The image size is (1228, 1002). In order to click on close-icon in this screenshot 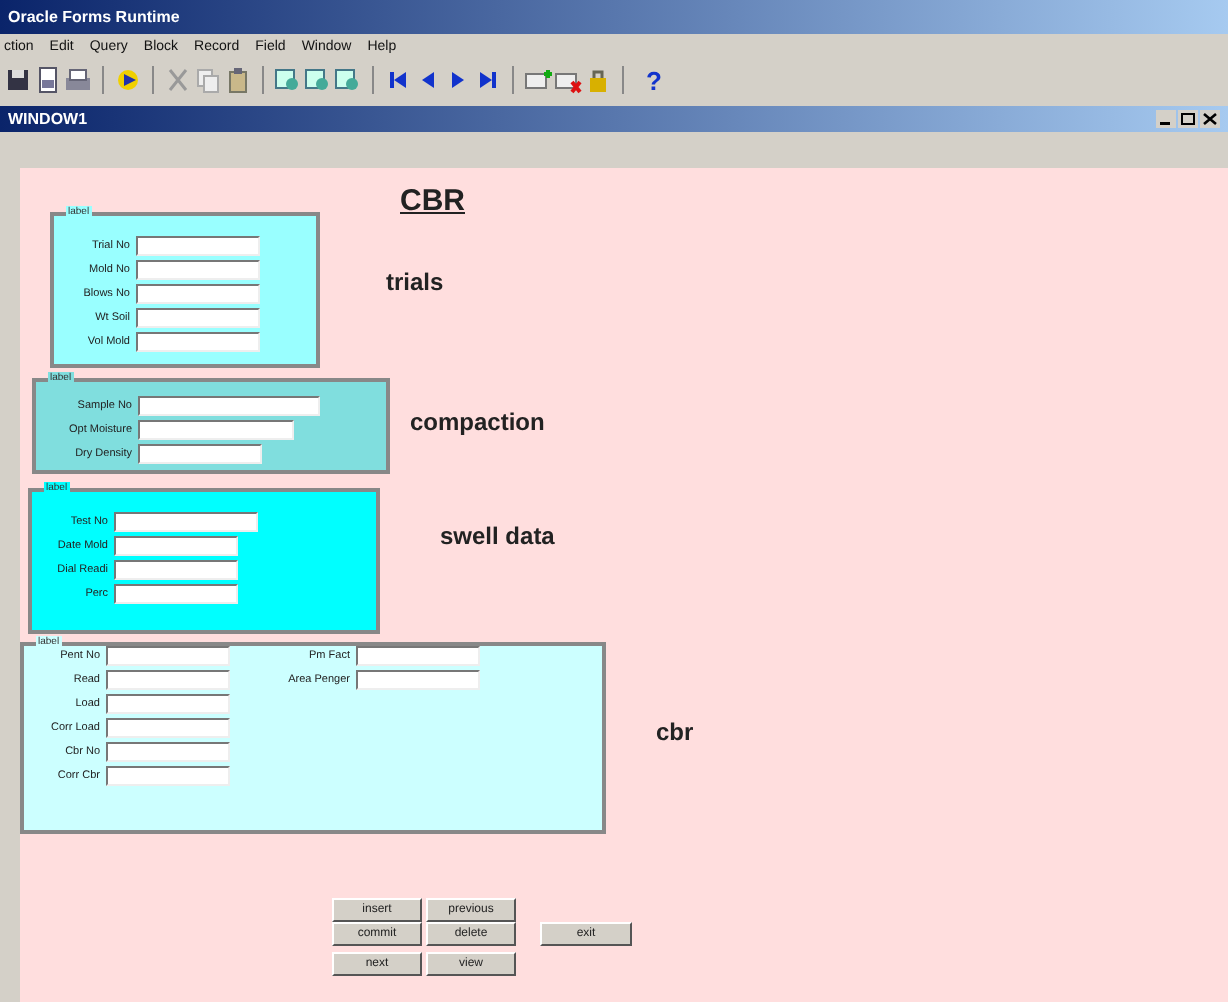, I will do `click(1210, 119)`.